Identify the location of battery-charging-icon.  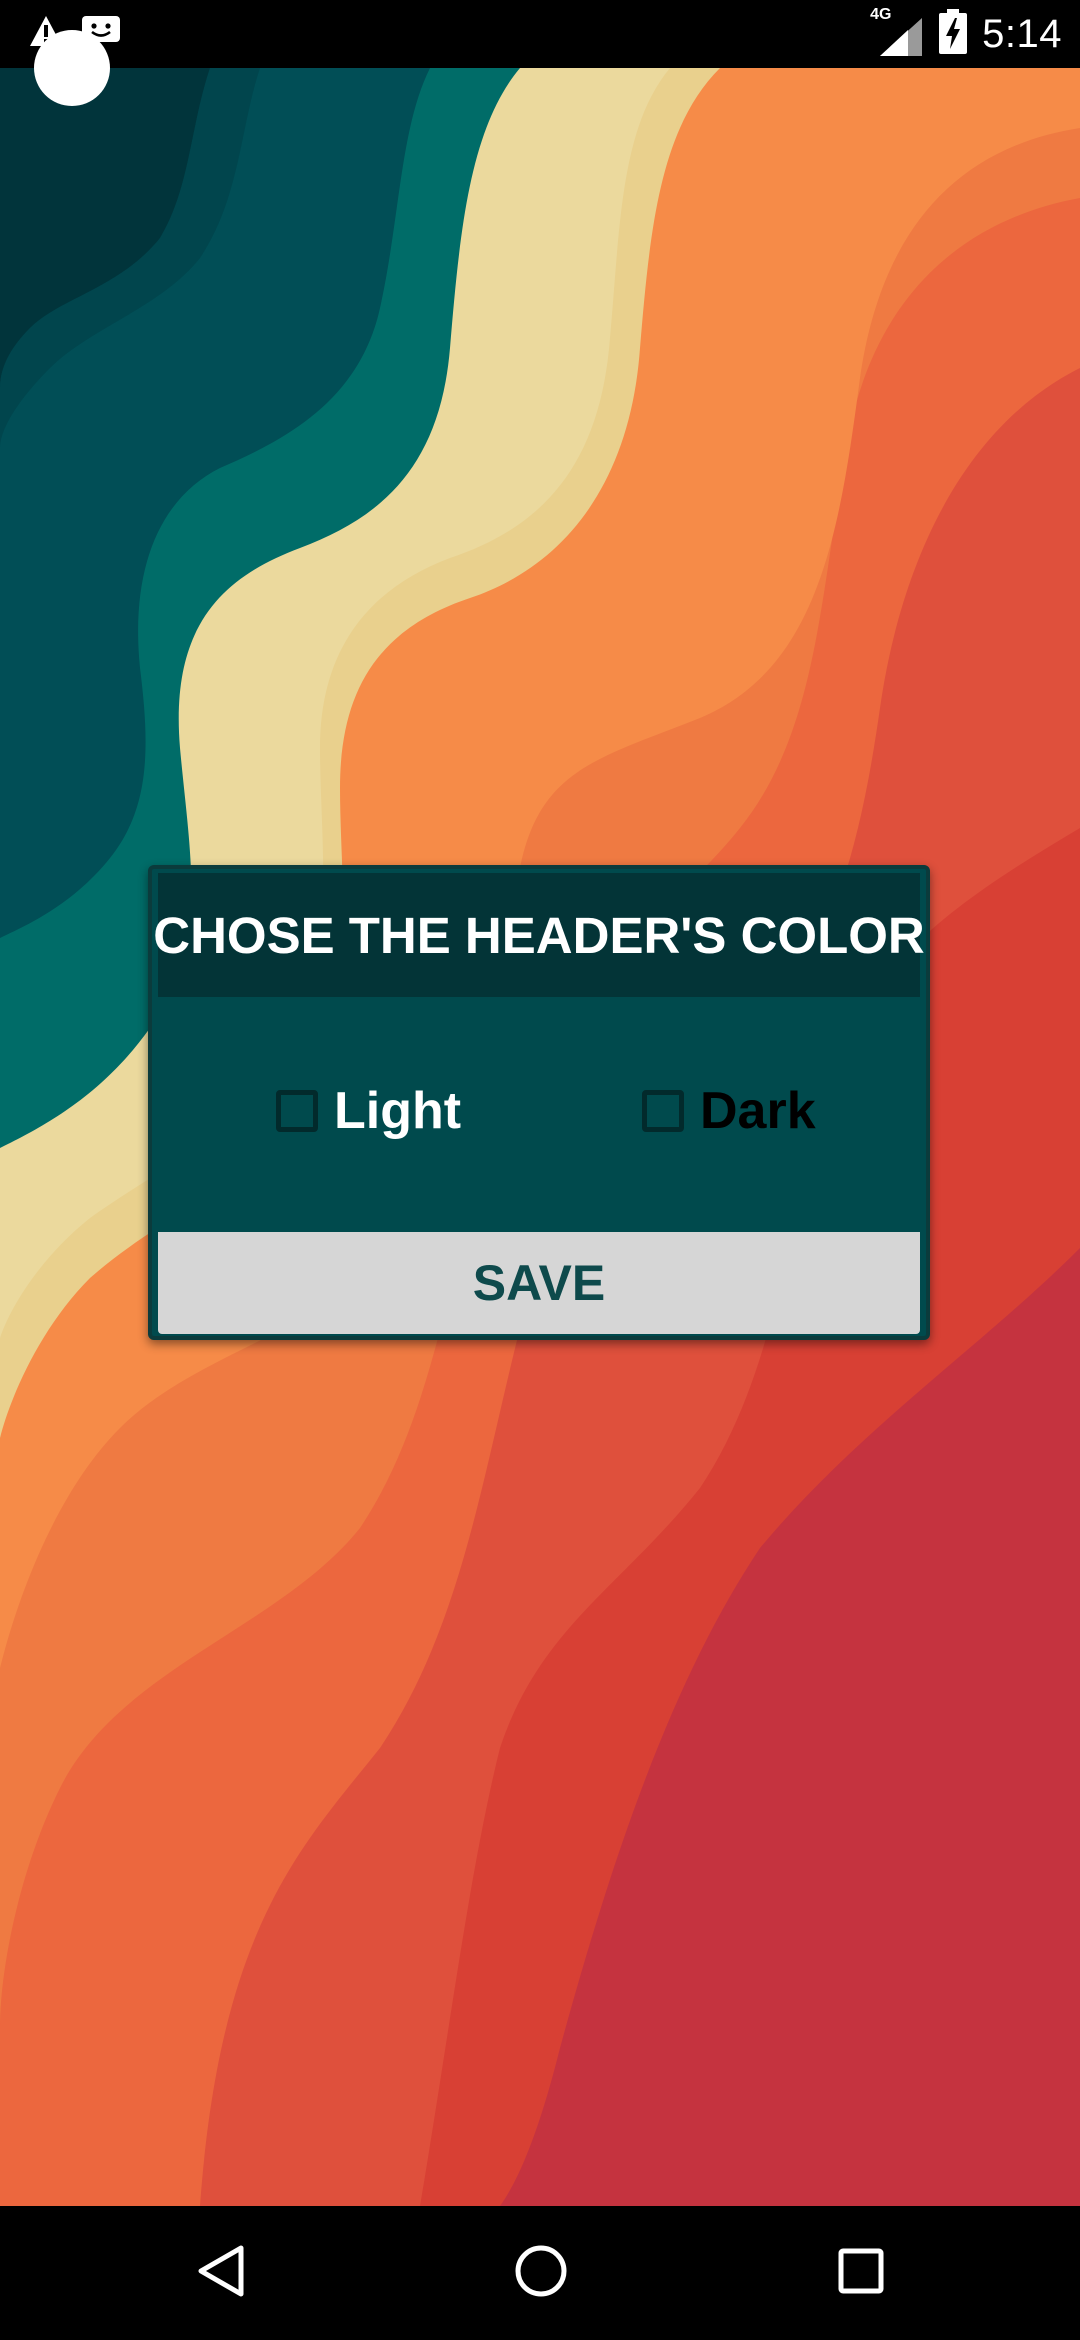
(953, 34).